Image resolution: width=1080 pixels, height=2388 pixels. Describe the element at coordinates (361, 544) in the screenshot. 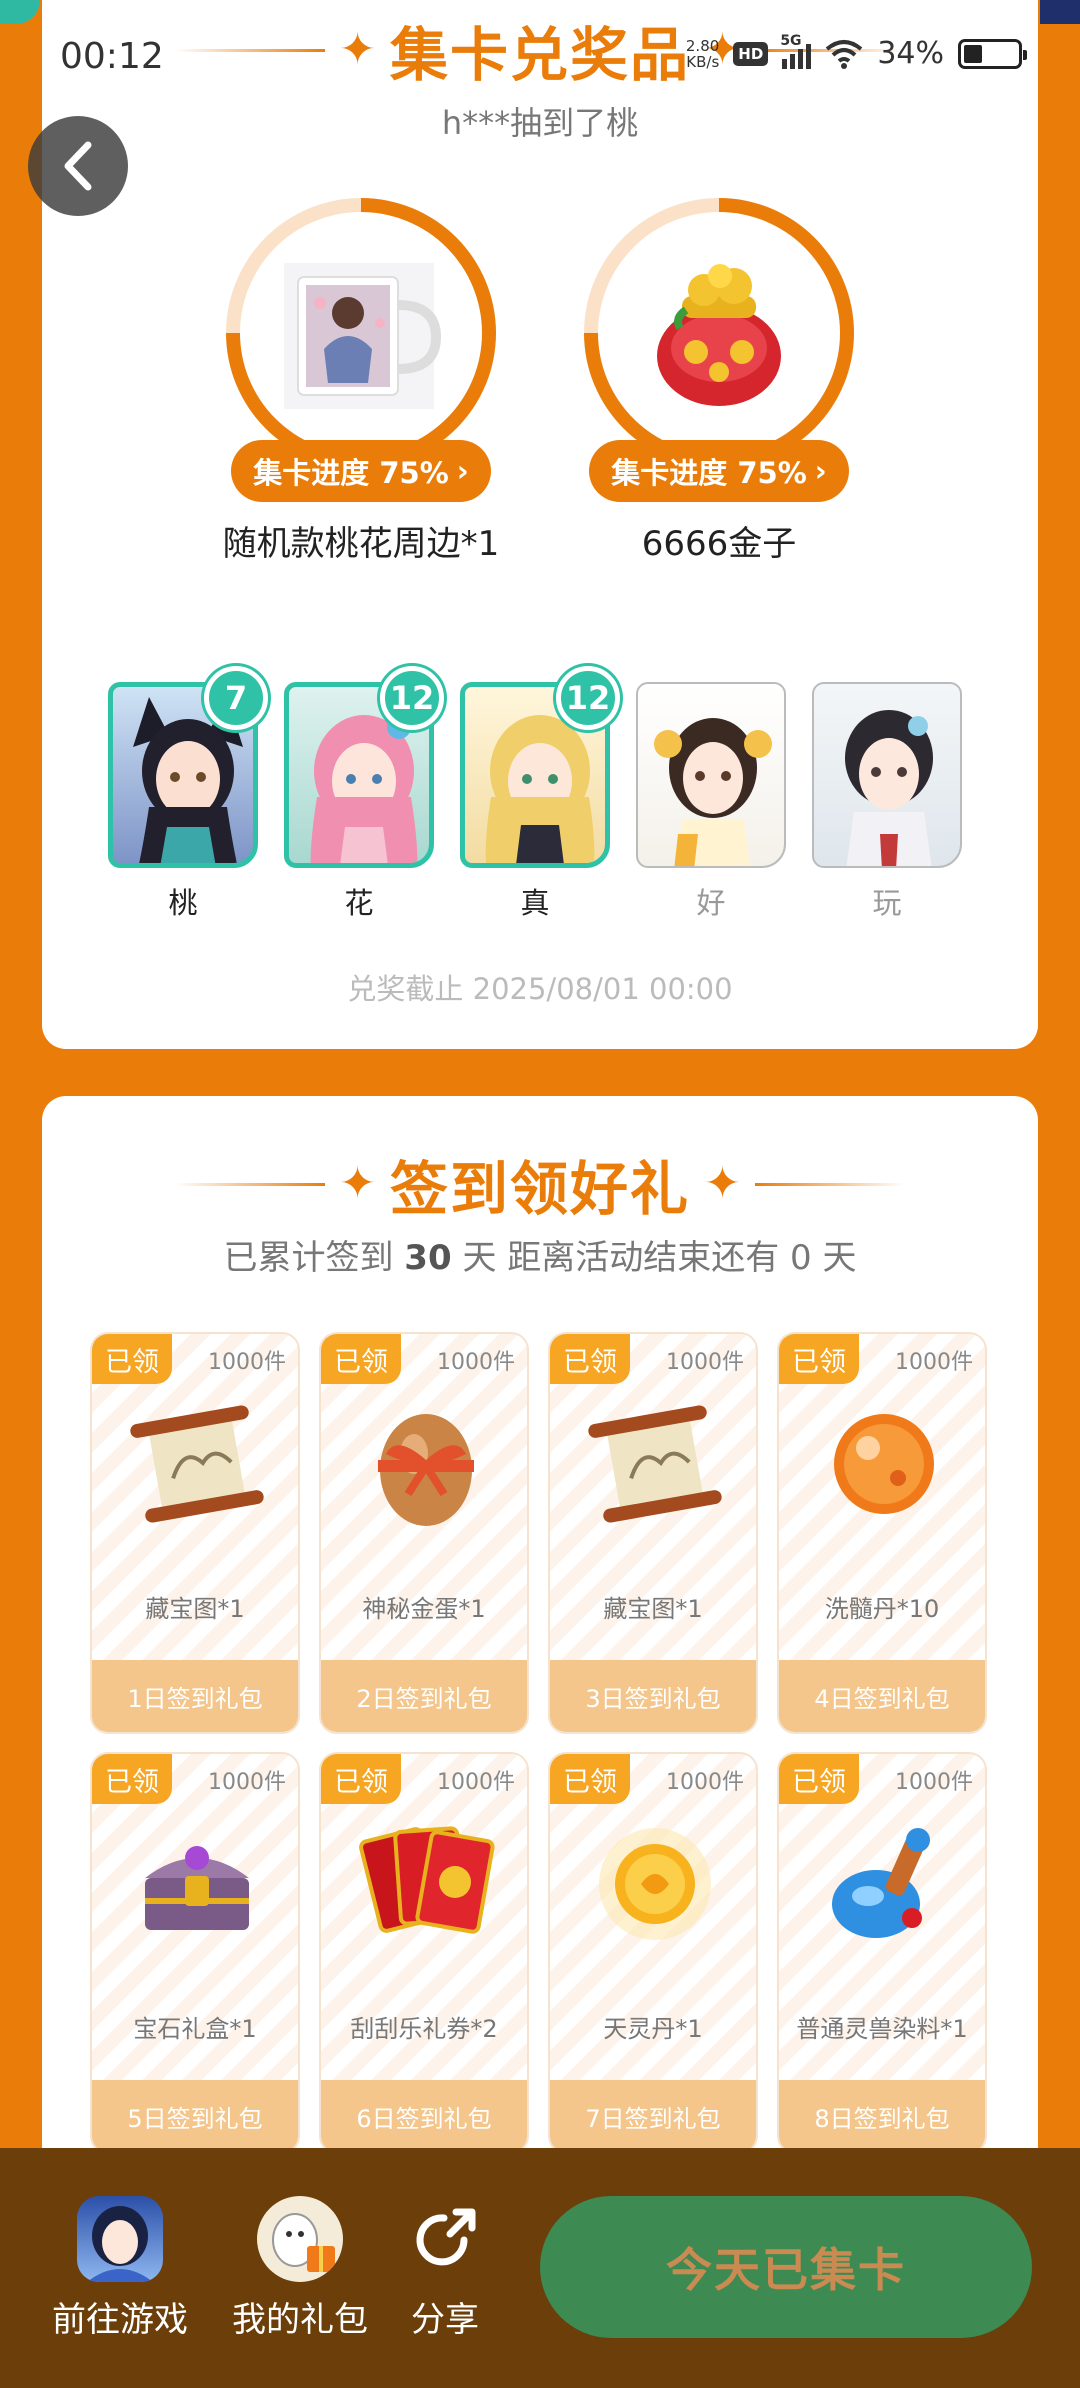

I see `prize-name: 随机款桃花周边*1` at that location.